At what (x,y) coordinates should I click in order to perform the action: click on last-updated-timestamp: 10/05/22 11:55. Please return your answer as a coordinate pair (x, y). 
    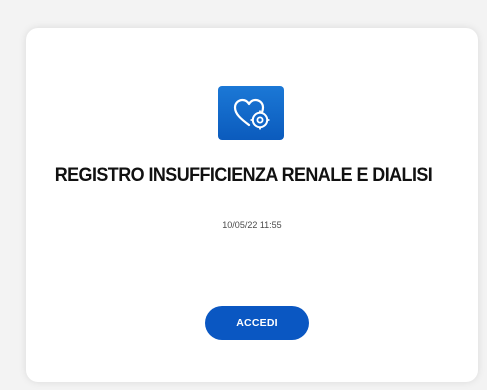
    Looking at the image, I should click on (252, 225).